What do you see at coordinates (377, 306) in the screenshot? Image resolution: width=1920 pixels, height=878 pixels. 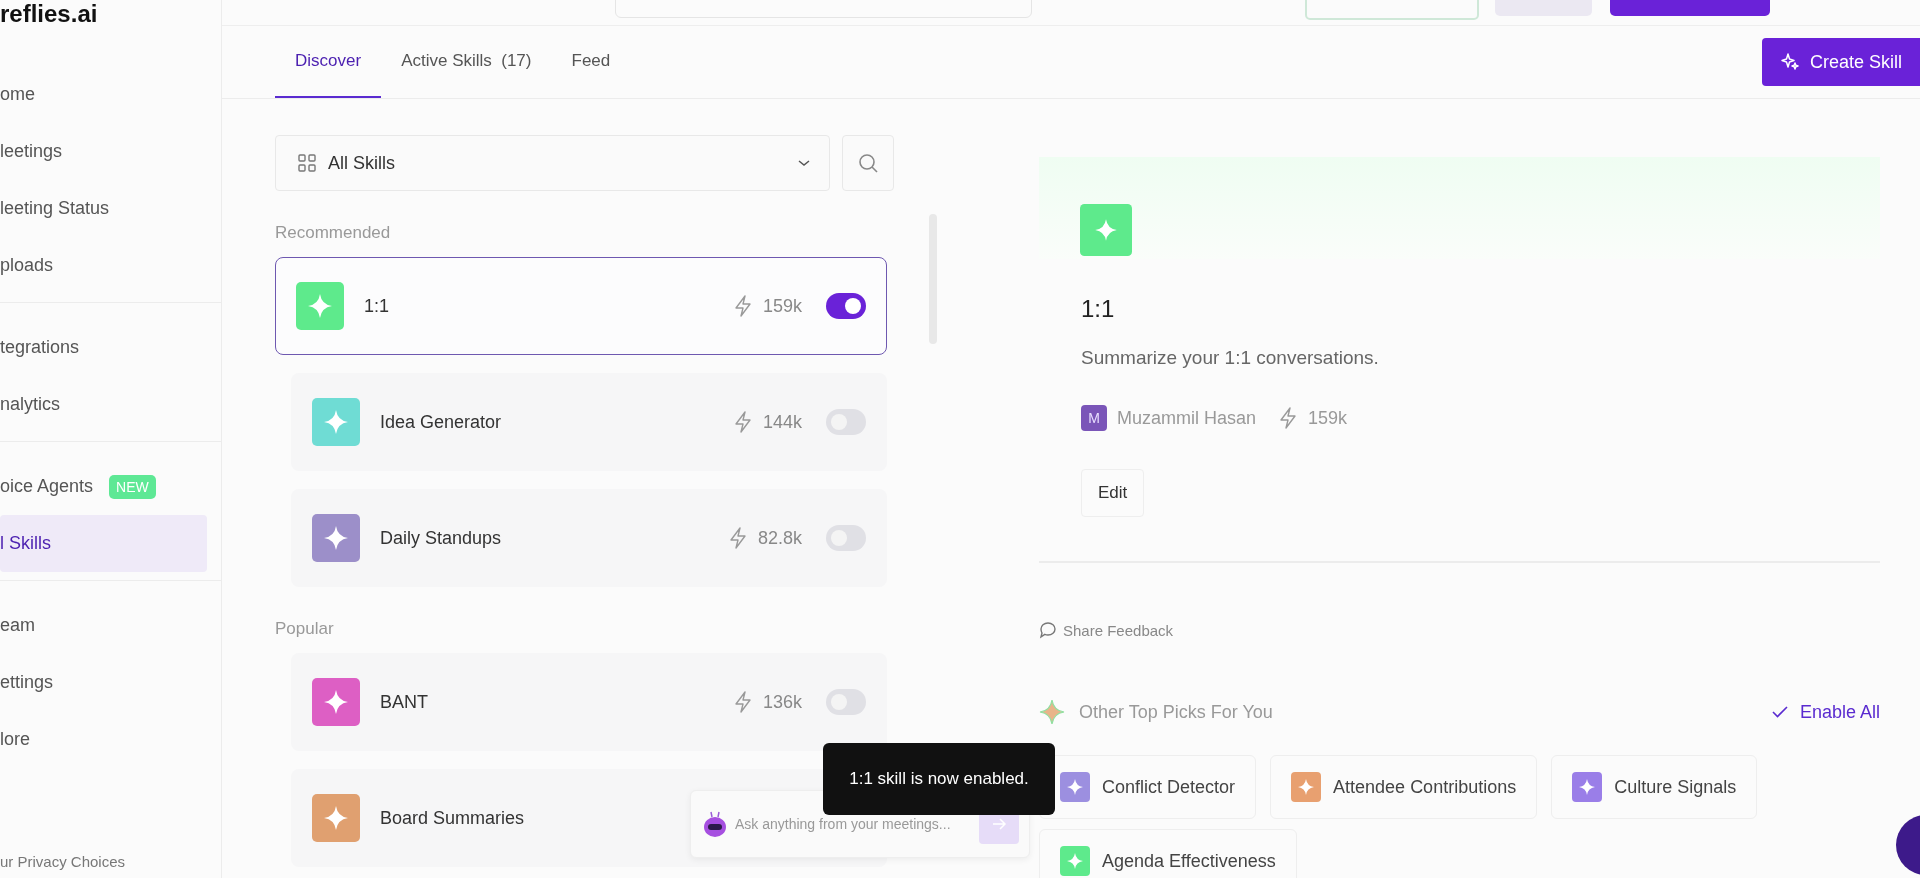 I see `skill-name: 1:1` at bounding box center [377, 306].